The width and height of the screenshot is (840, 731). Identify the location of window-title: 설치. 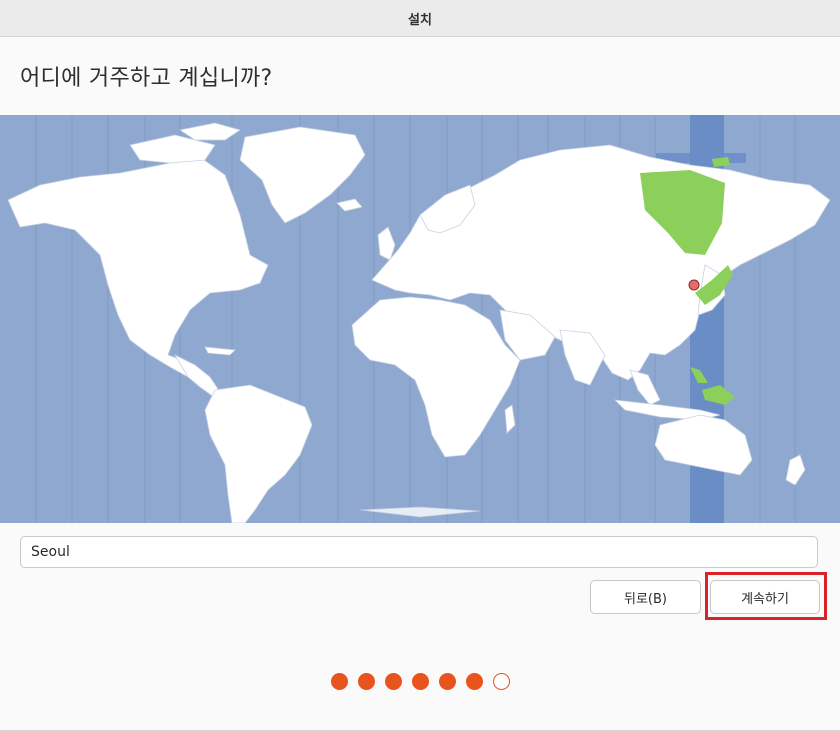
(420, 20).